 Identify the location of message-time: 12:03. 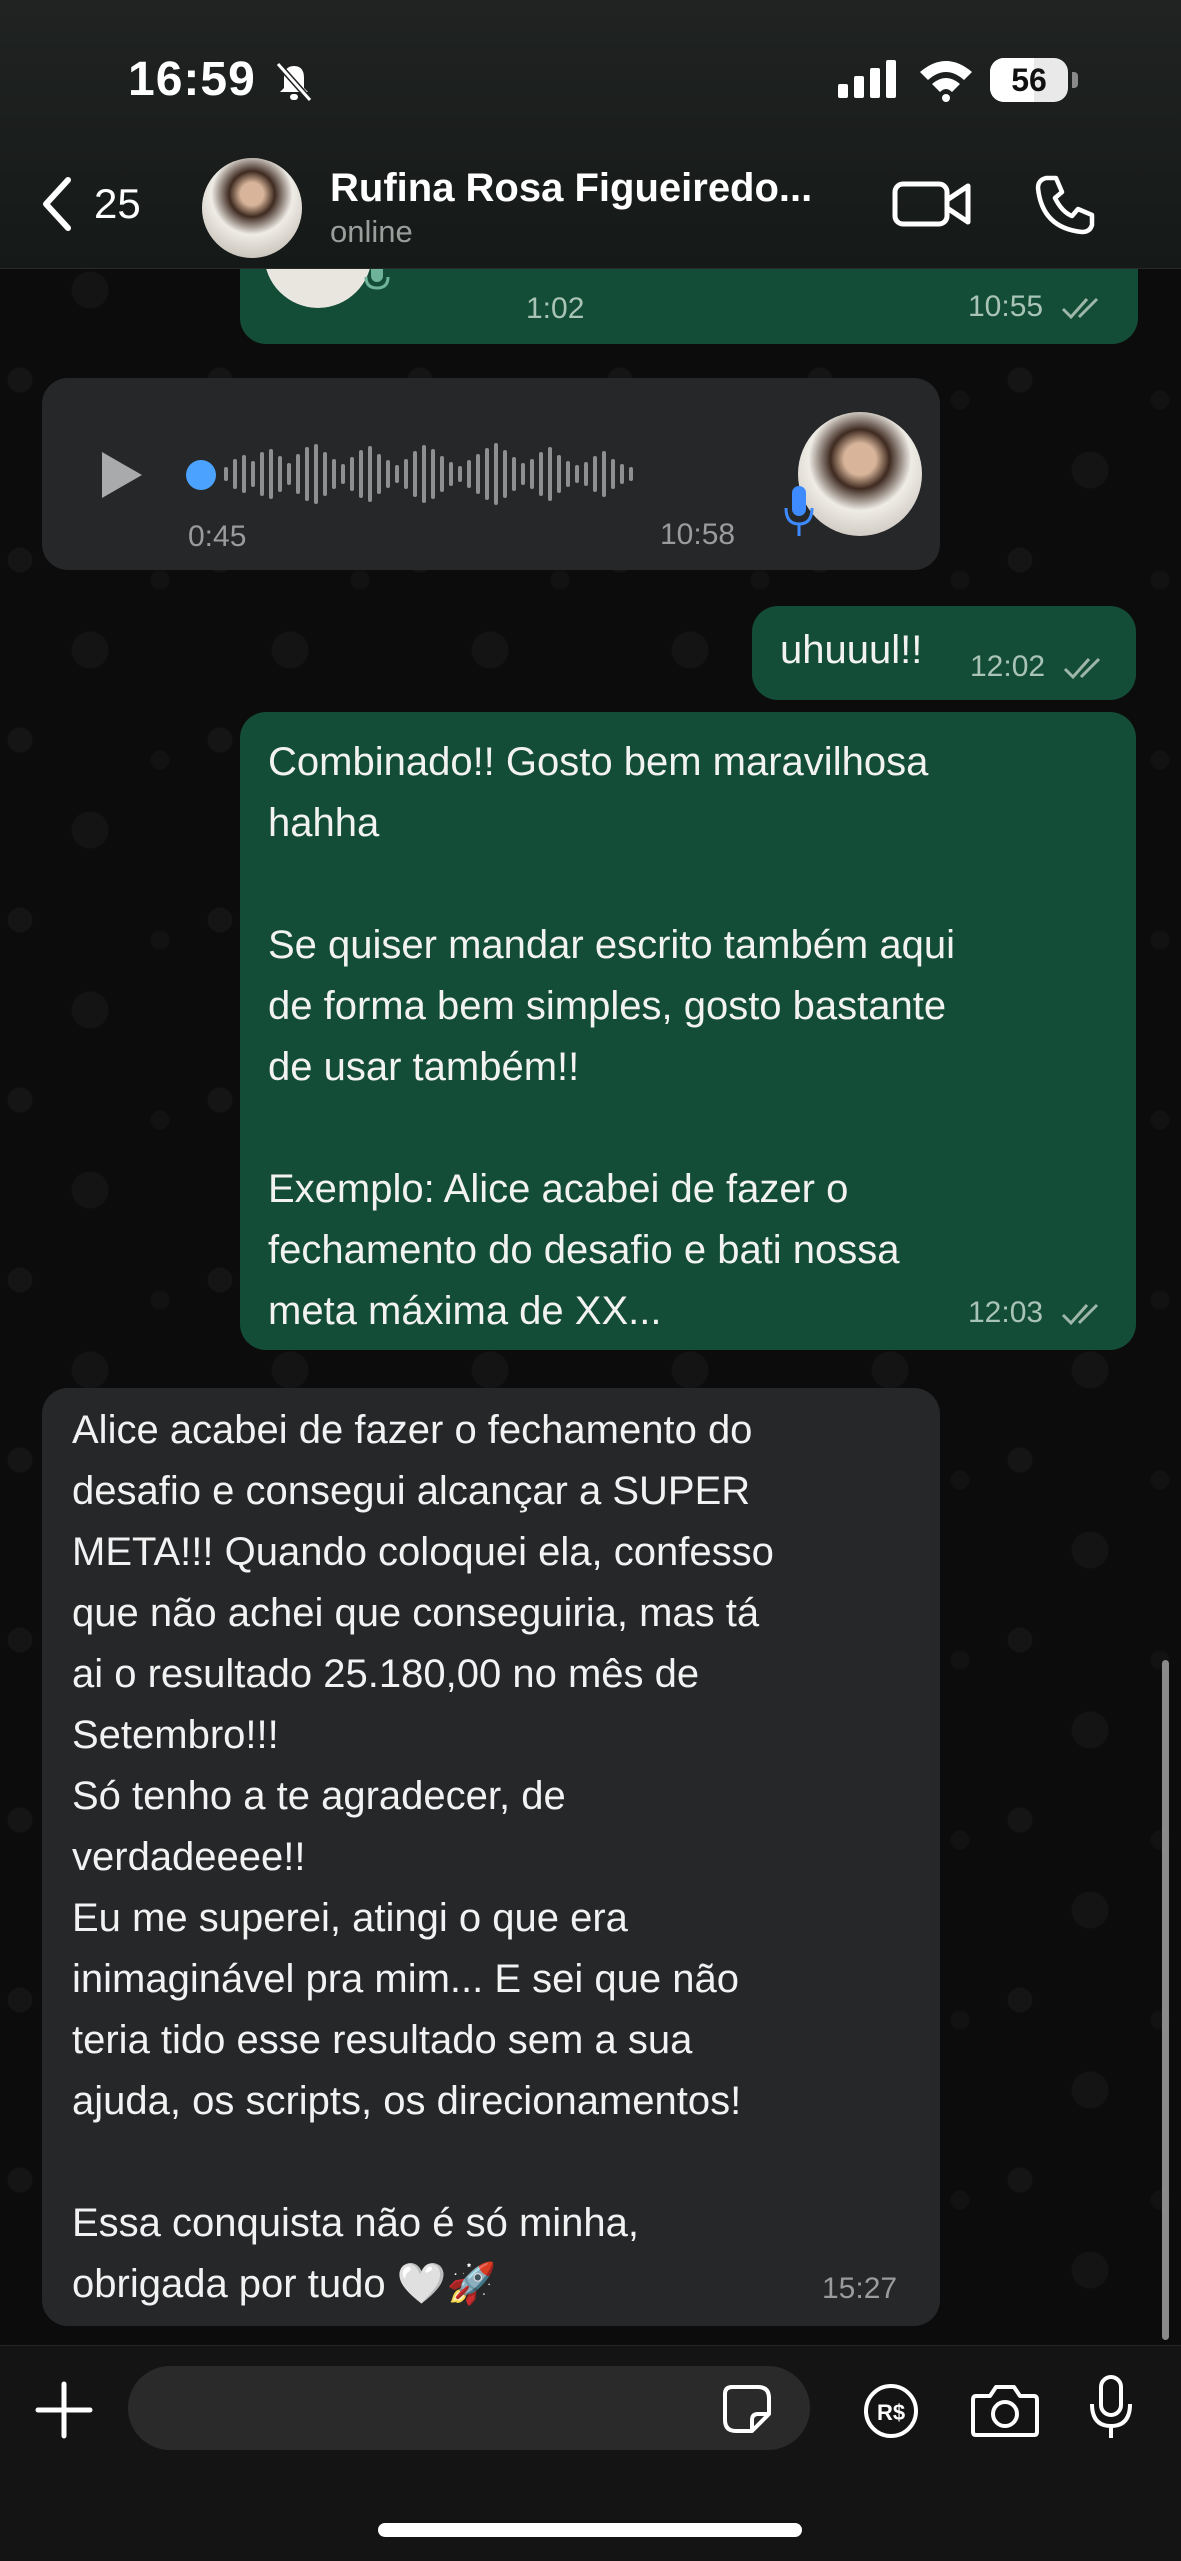
(1006, 1312).